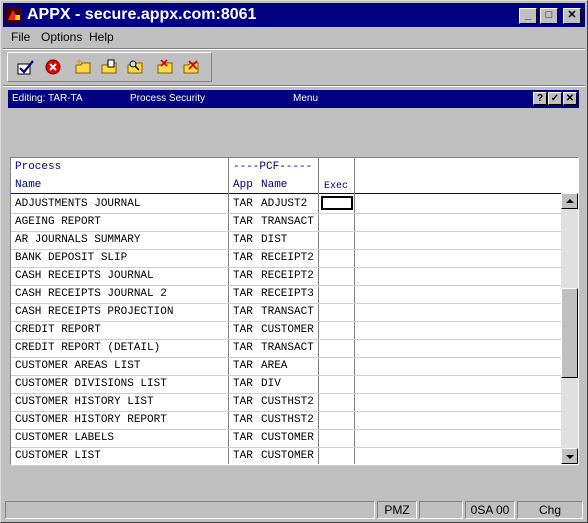 The width and height of the screenshot is (588, 523). What do you see at coordinates (274, 185) in the screenshot?
I see `header-pcf-name: Name` at bounding box center [274, 185].